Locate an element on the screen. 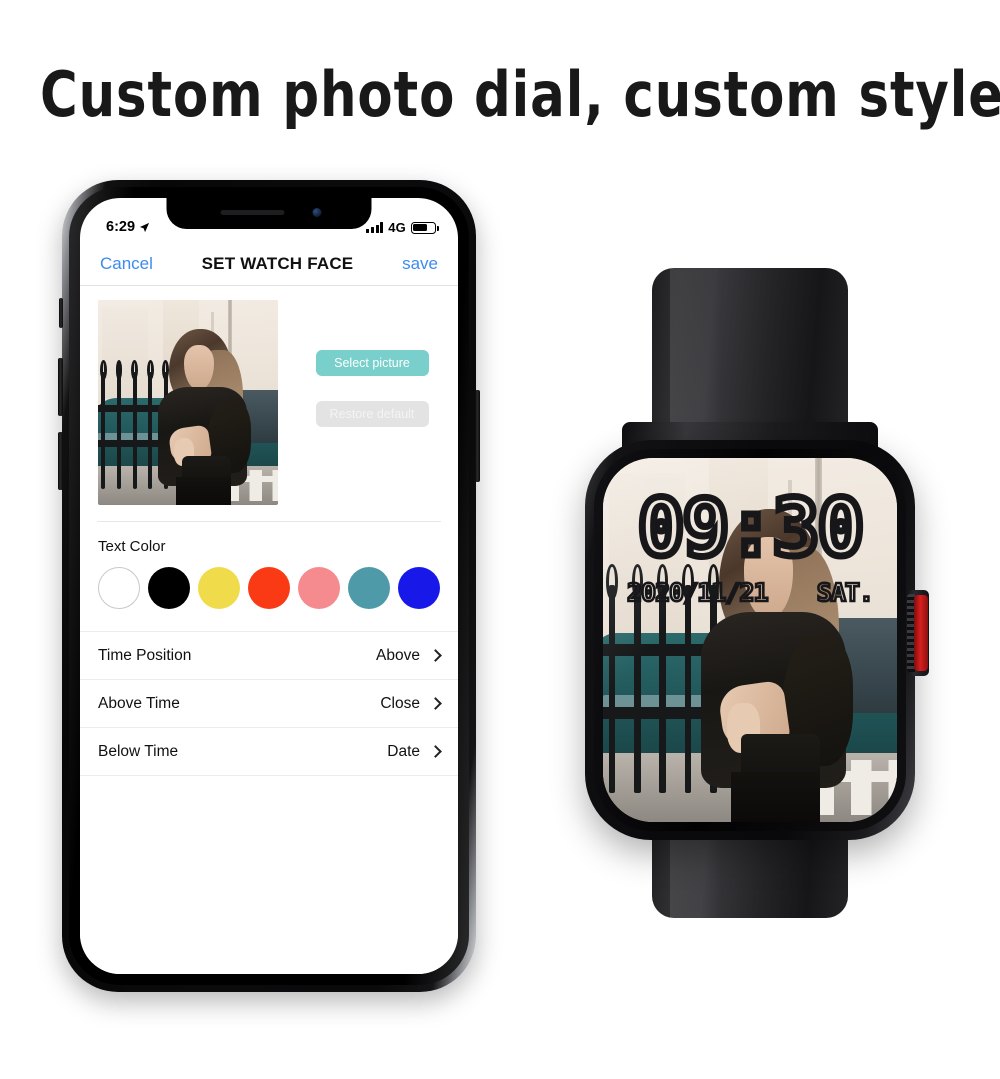 This screenshot has height=1079, width=1000. color-swatch-pink is located at coordinates (319, 588).